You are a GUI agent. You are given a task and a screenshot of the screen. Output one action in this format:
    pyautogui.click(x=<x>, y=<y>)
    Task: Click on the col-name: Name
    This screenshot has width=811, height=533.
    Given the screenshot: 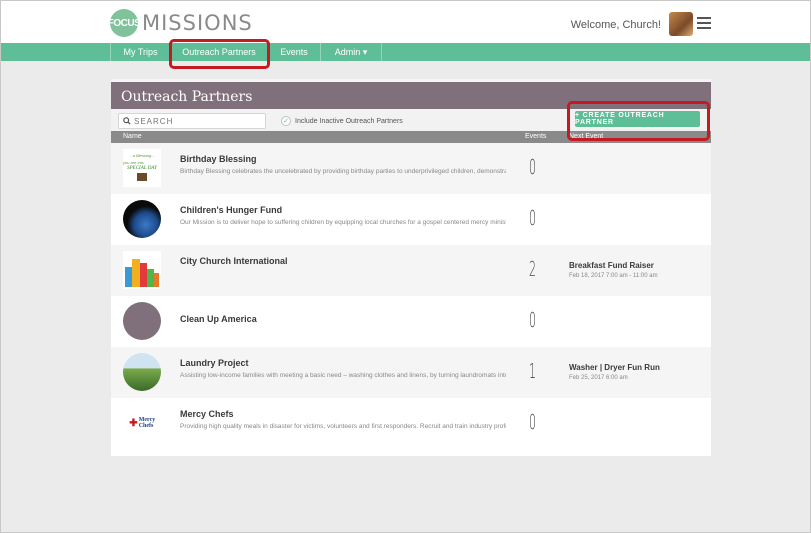 What is the action you would take?
    pyautogui.click(x=132, y=136)
    